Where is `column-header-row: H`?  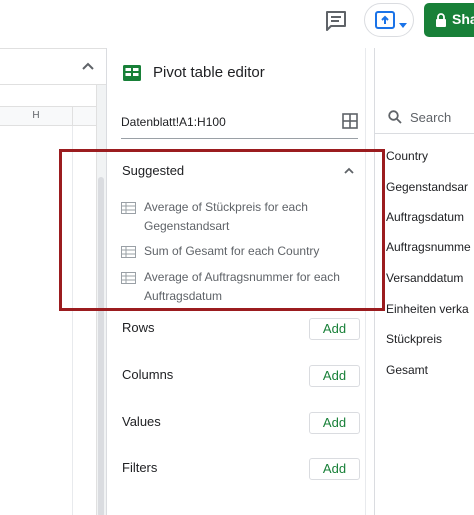
column-header-row: H is located at coordinates (48, 116).